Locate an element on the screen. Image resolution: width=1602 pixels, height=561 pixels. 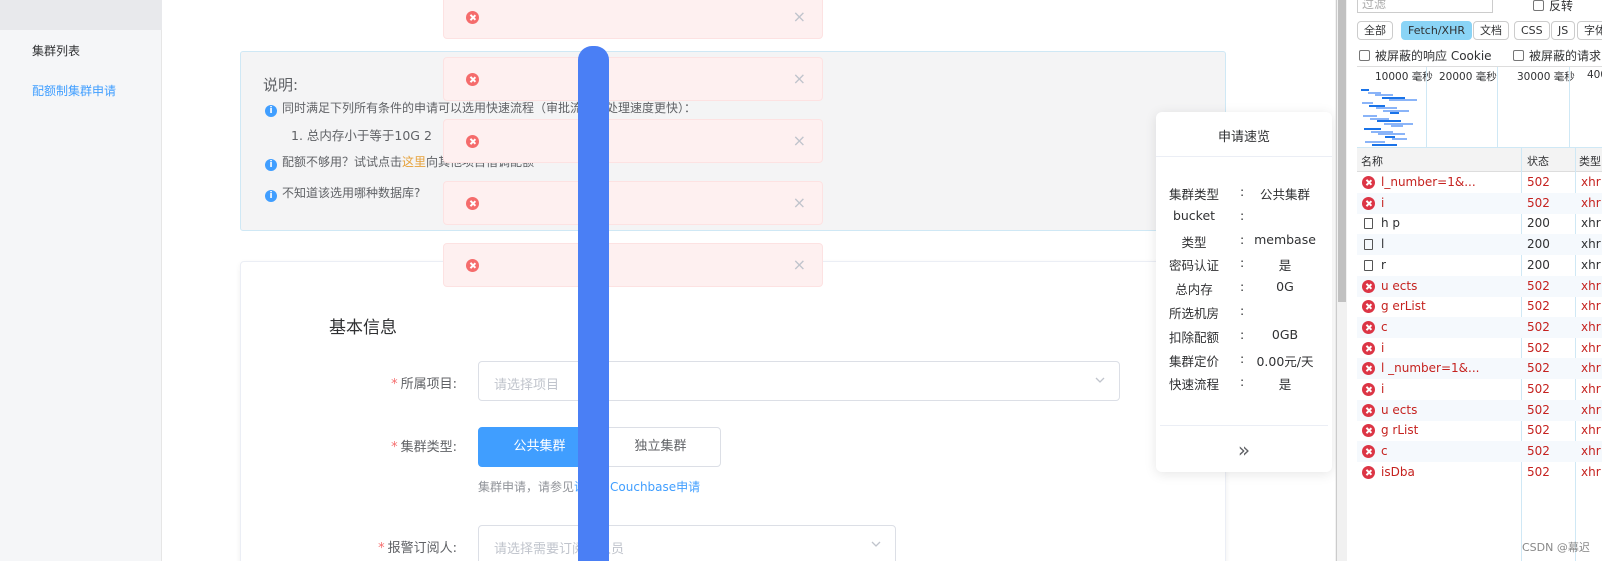
summary-key: 密码认证 is located at coordinates (1193, 266).